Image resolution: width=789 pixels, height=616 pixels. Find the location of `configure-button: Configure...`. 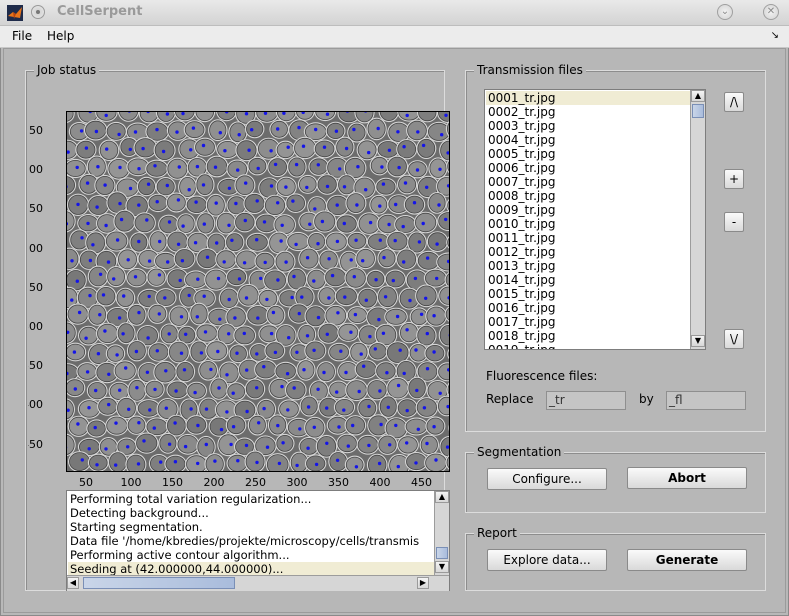

configure-button: Configure... is located at coordinates (547, 479).